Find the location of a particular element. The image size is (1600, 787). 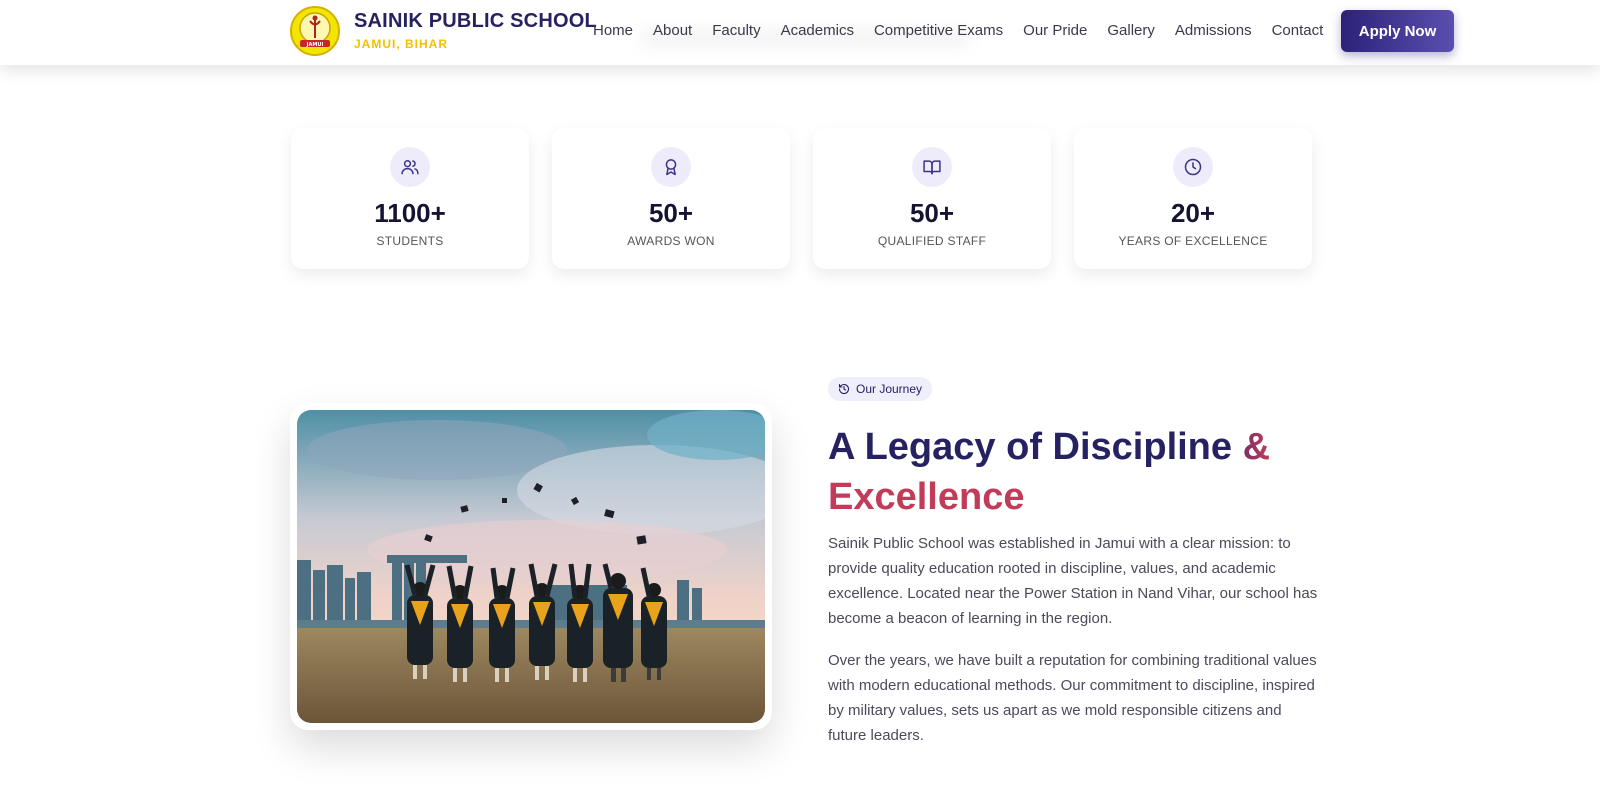

stat-label: STUDENTS is located at coordinates (410, 241).